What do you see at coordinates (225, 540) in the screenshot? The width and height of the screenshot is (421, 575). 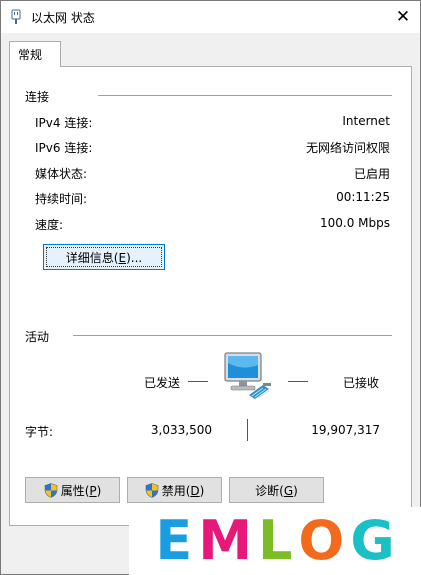 I see `logo-letter-m: M` at bounding box center [225, 540].